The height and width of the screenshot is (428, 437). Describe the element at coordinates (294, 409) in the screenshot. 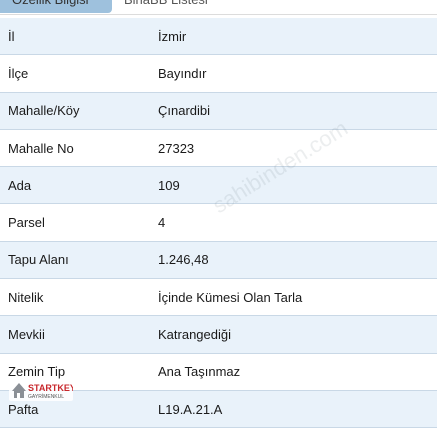

I see `row-value-pafta: L19.A.21.A` at that location.